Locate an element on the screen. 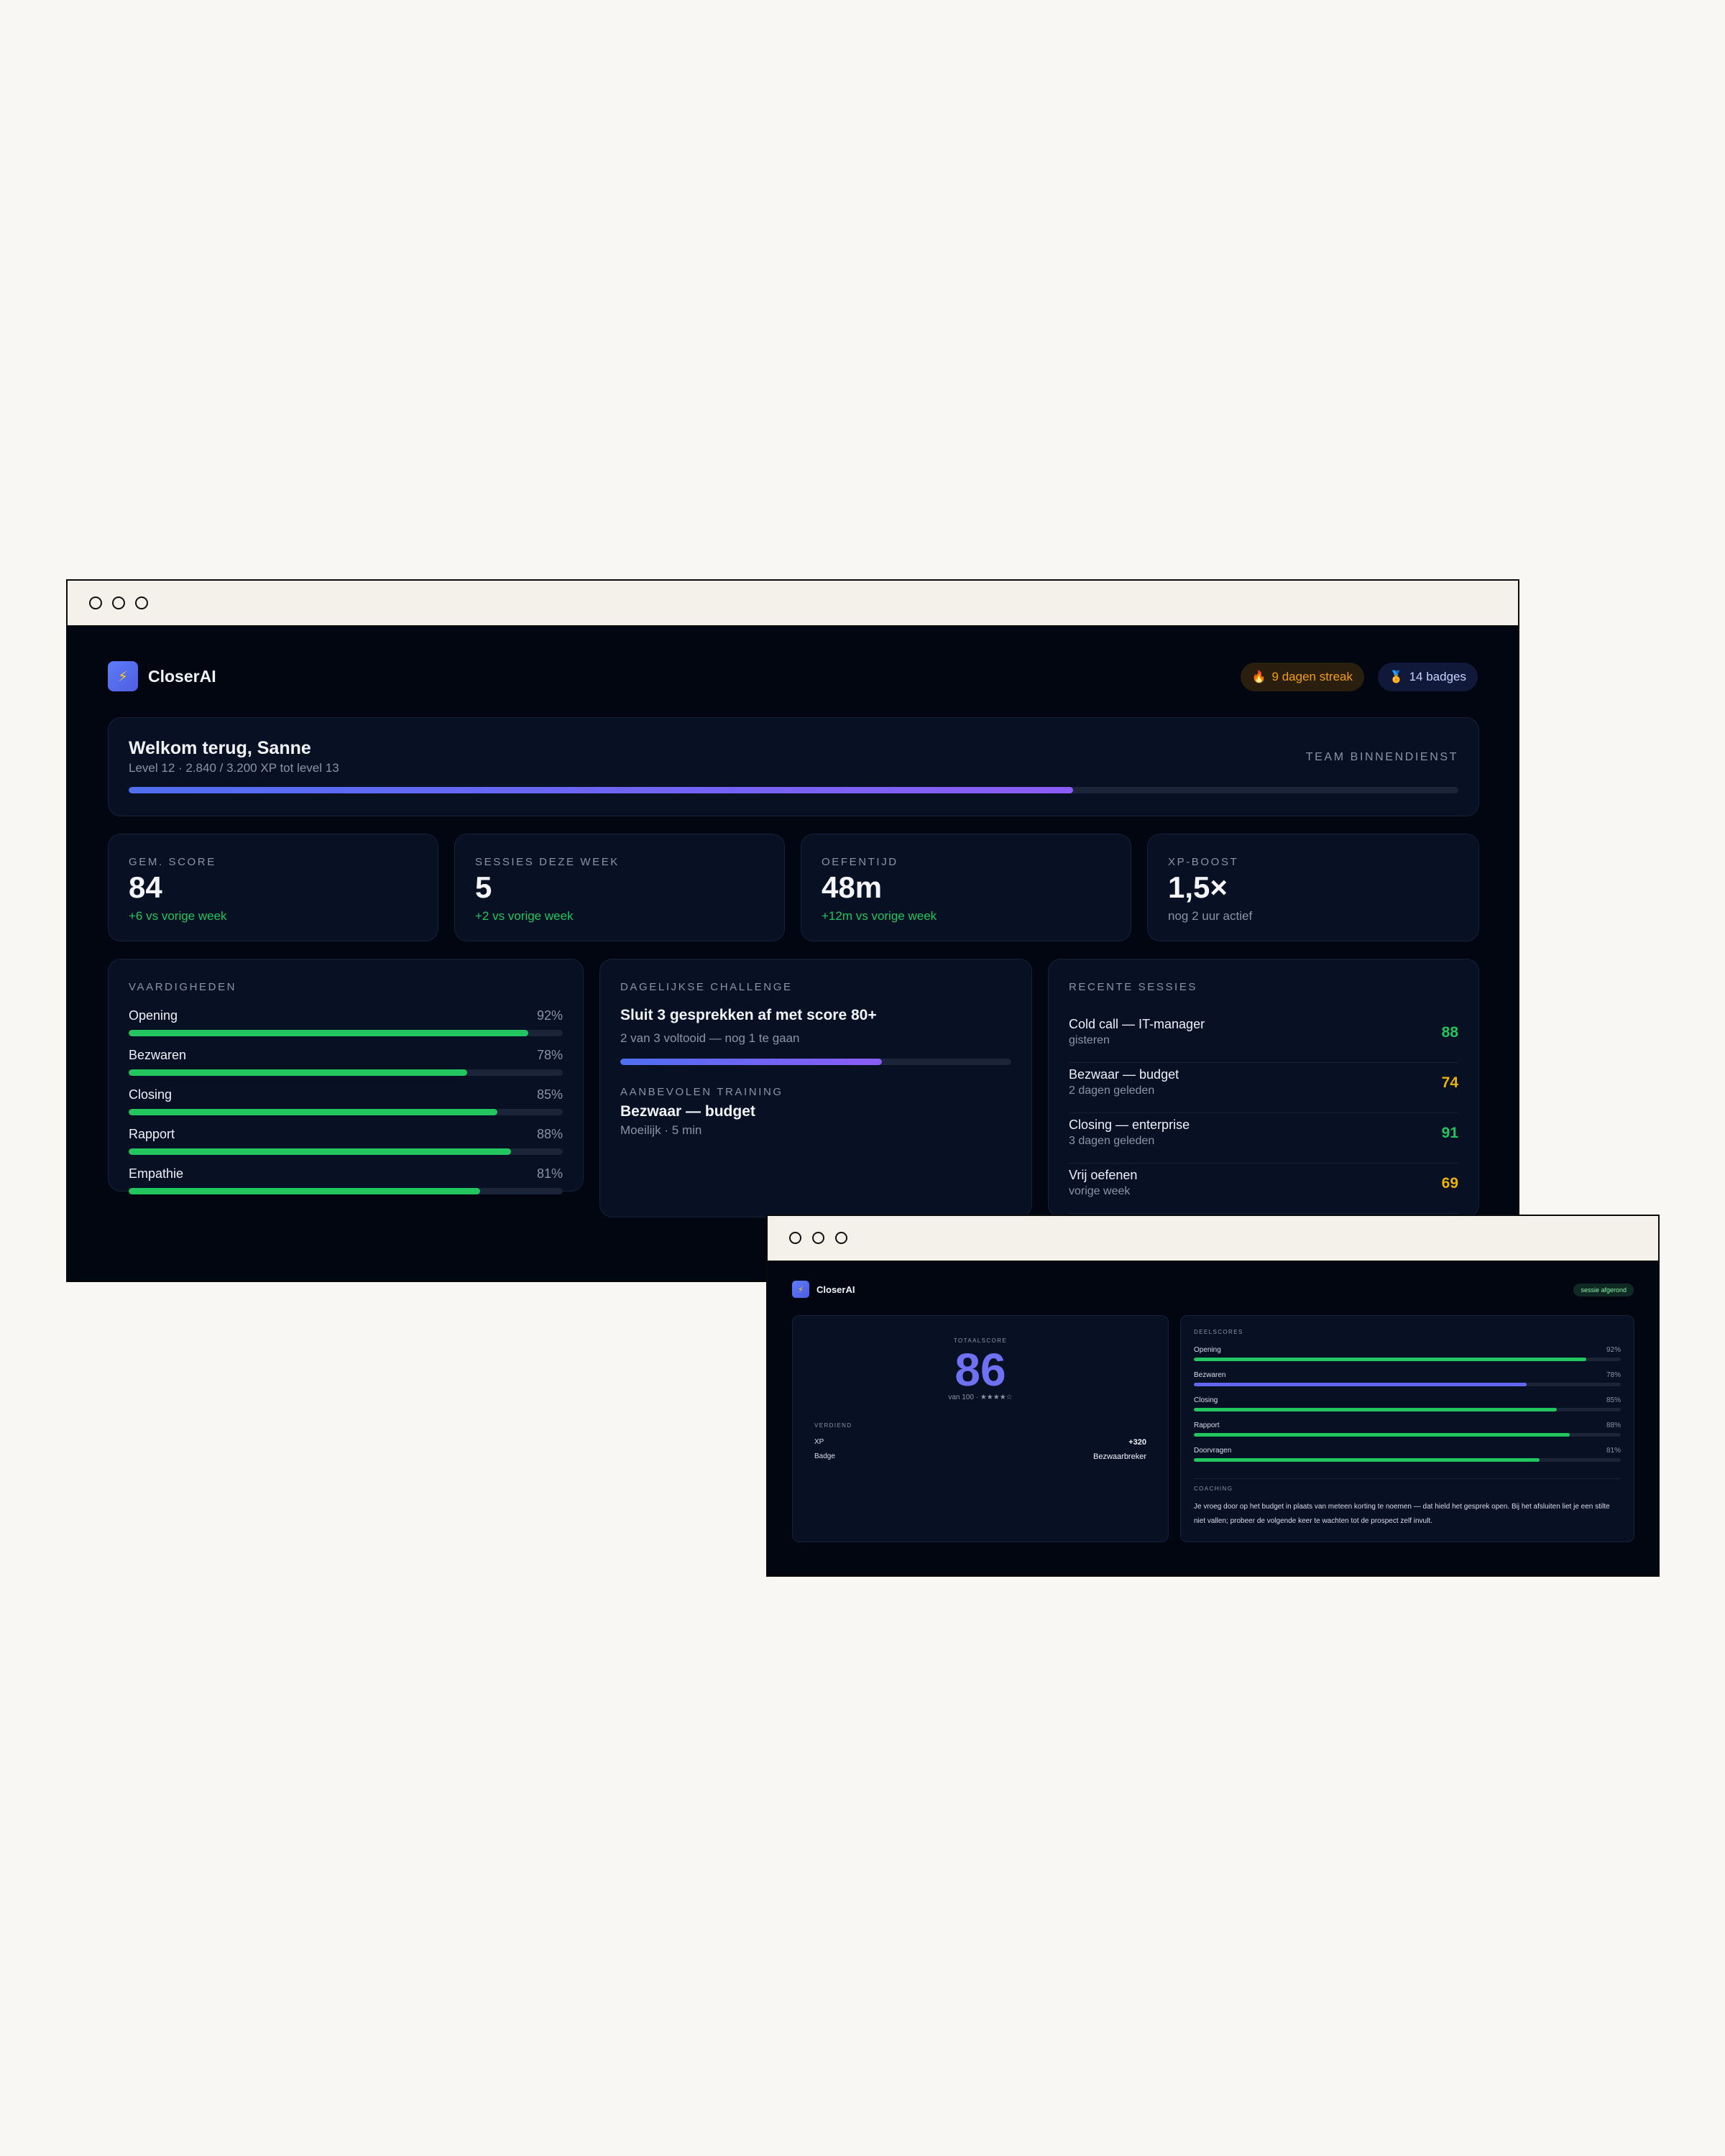 The height and width of the screenshot is (2156, 1725). stat-delta: +6 vs vorige week is located at coordinates (178, 916).